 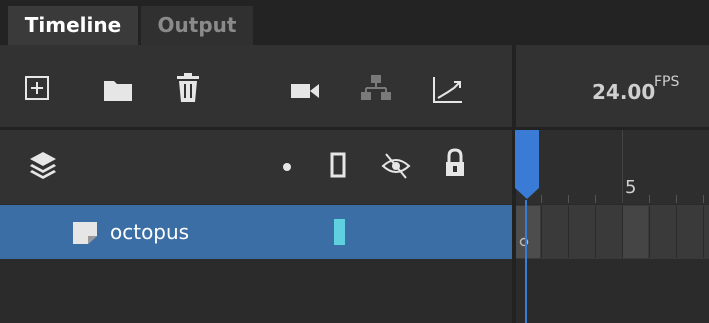 I want to click on empty-keyframe-icon, so click(x=524, y=242).